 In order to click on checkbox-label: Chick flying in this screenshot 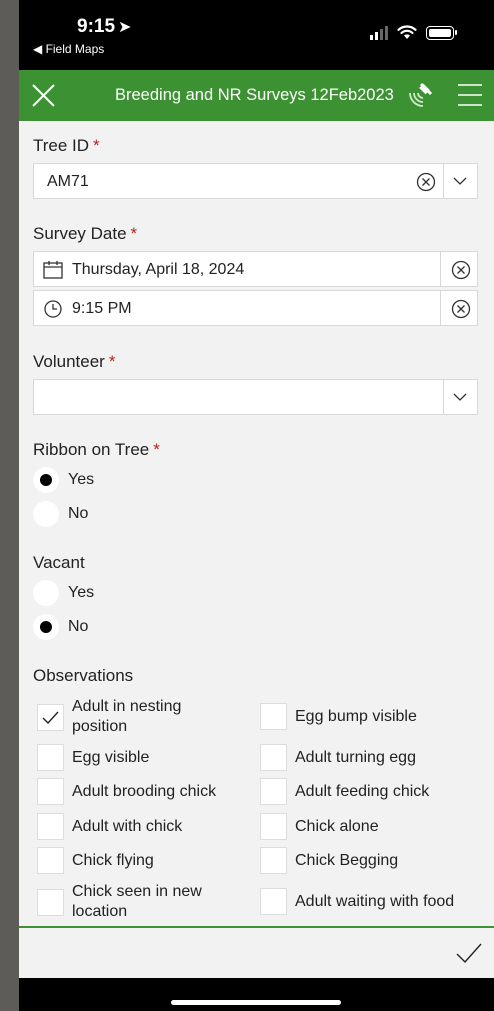, I will do `click(113, 860)`.